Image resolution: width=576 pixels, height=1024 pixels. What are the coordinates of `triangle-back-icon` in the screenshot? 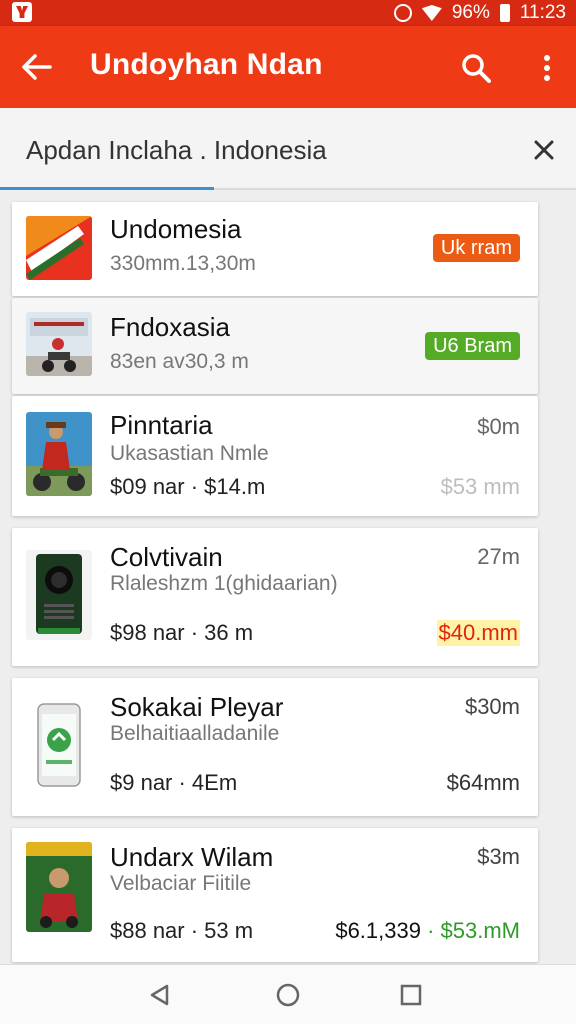 It's located at (159, 995).